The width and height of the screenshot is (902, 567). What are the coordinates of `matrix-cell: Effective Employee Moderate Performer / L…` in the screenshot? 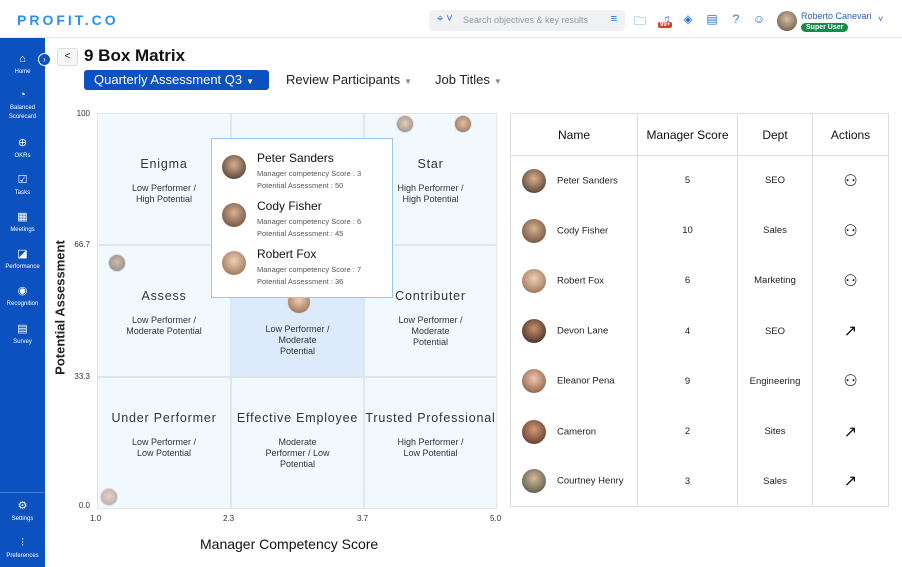 It's located at (297, 443).